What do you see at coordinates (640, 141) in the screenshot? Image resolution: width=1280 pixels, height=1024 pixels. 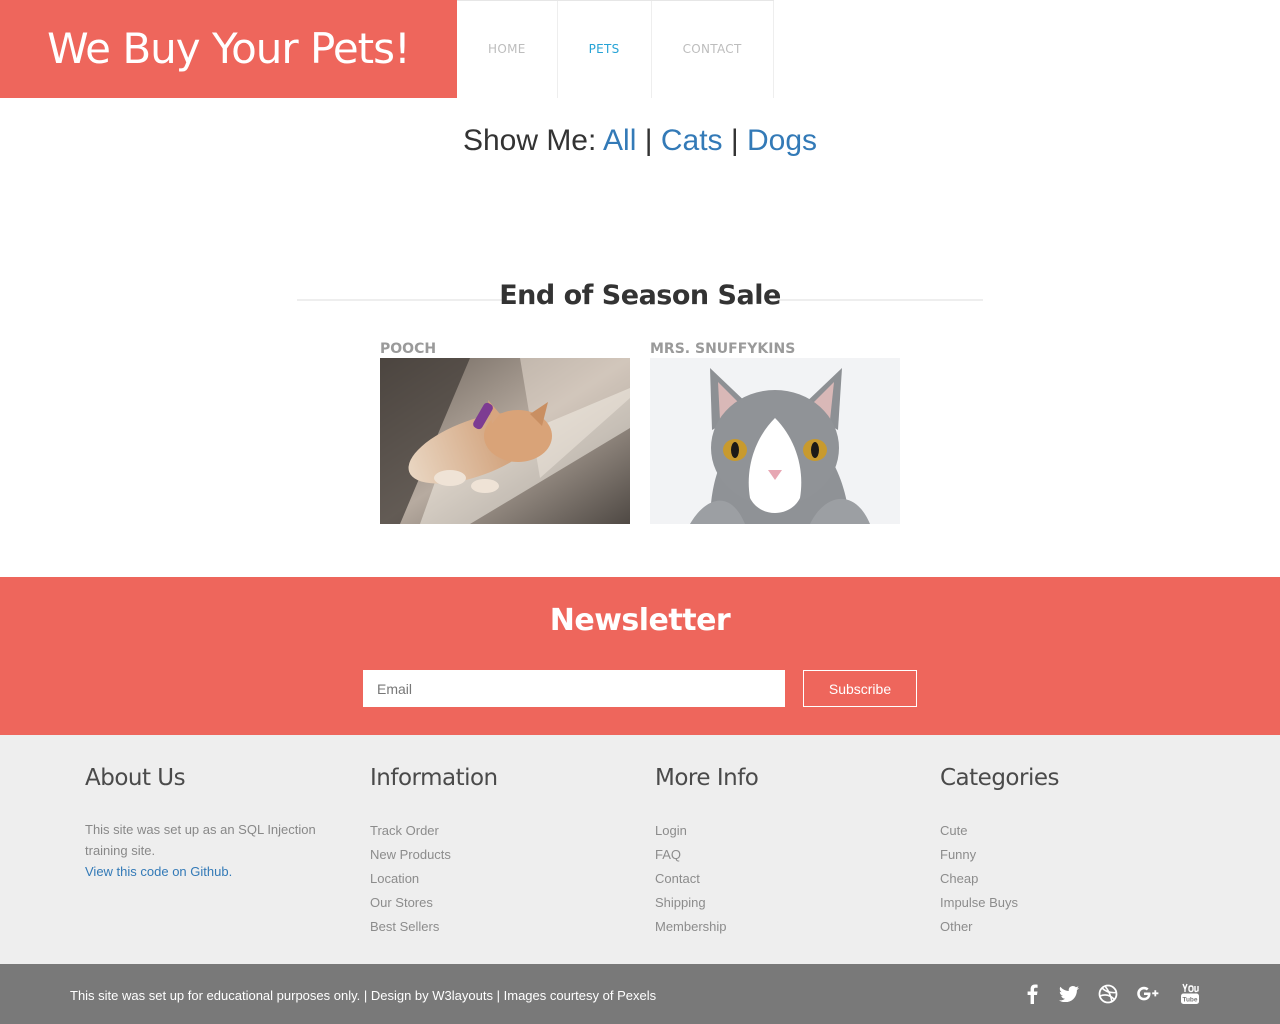 I see `pet-filter: Show Me: All | Cats | Dogs` at bounding box center [640, 141].